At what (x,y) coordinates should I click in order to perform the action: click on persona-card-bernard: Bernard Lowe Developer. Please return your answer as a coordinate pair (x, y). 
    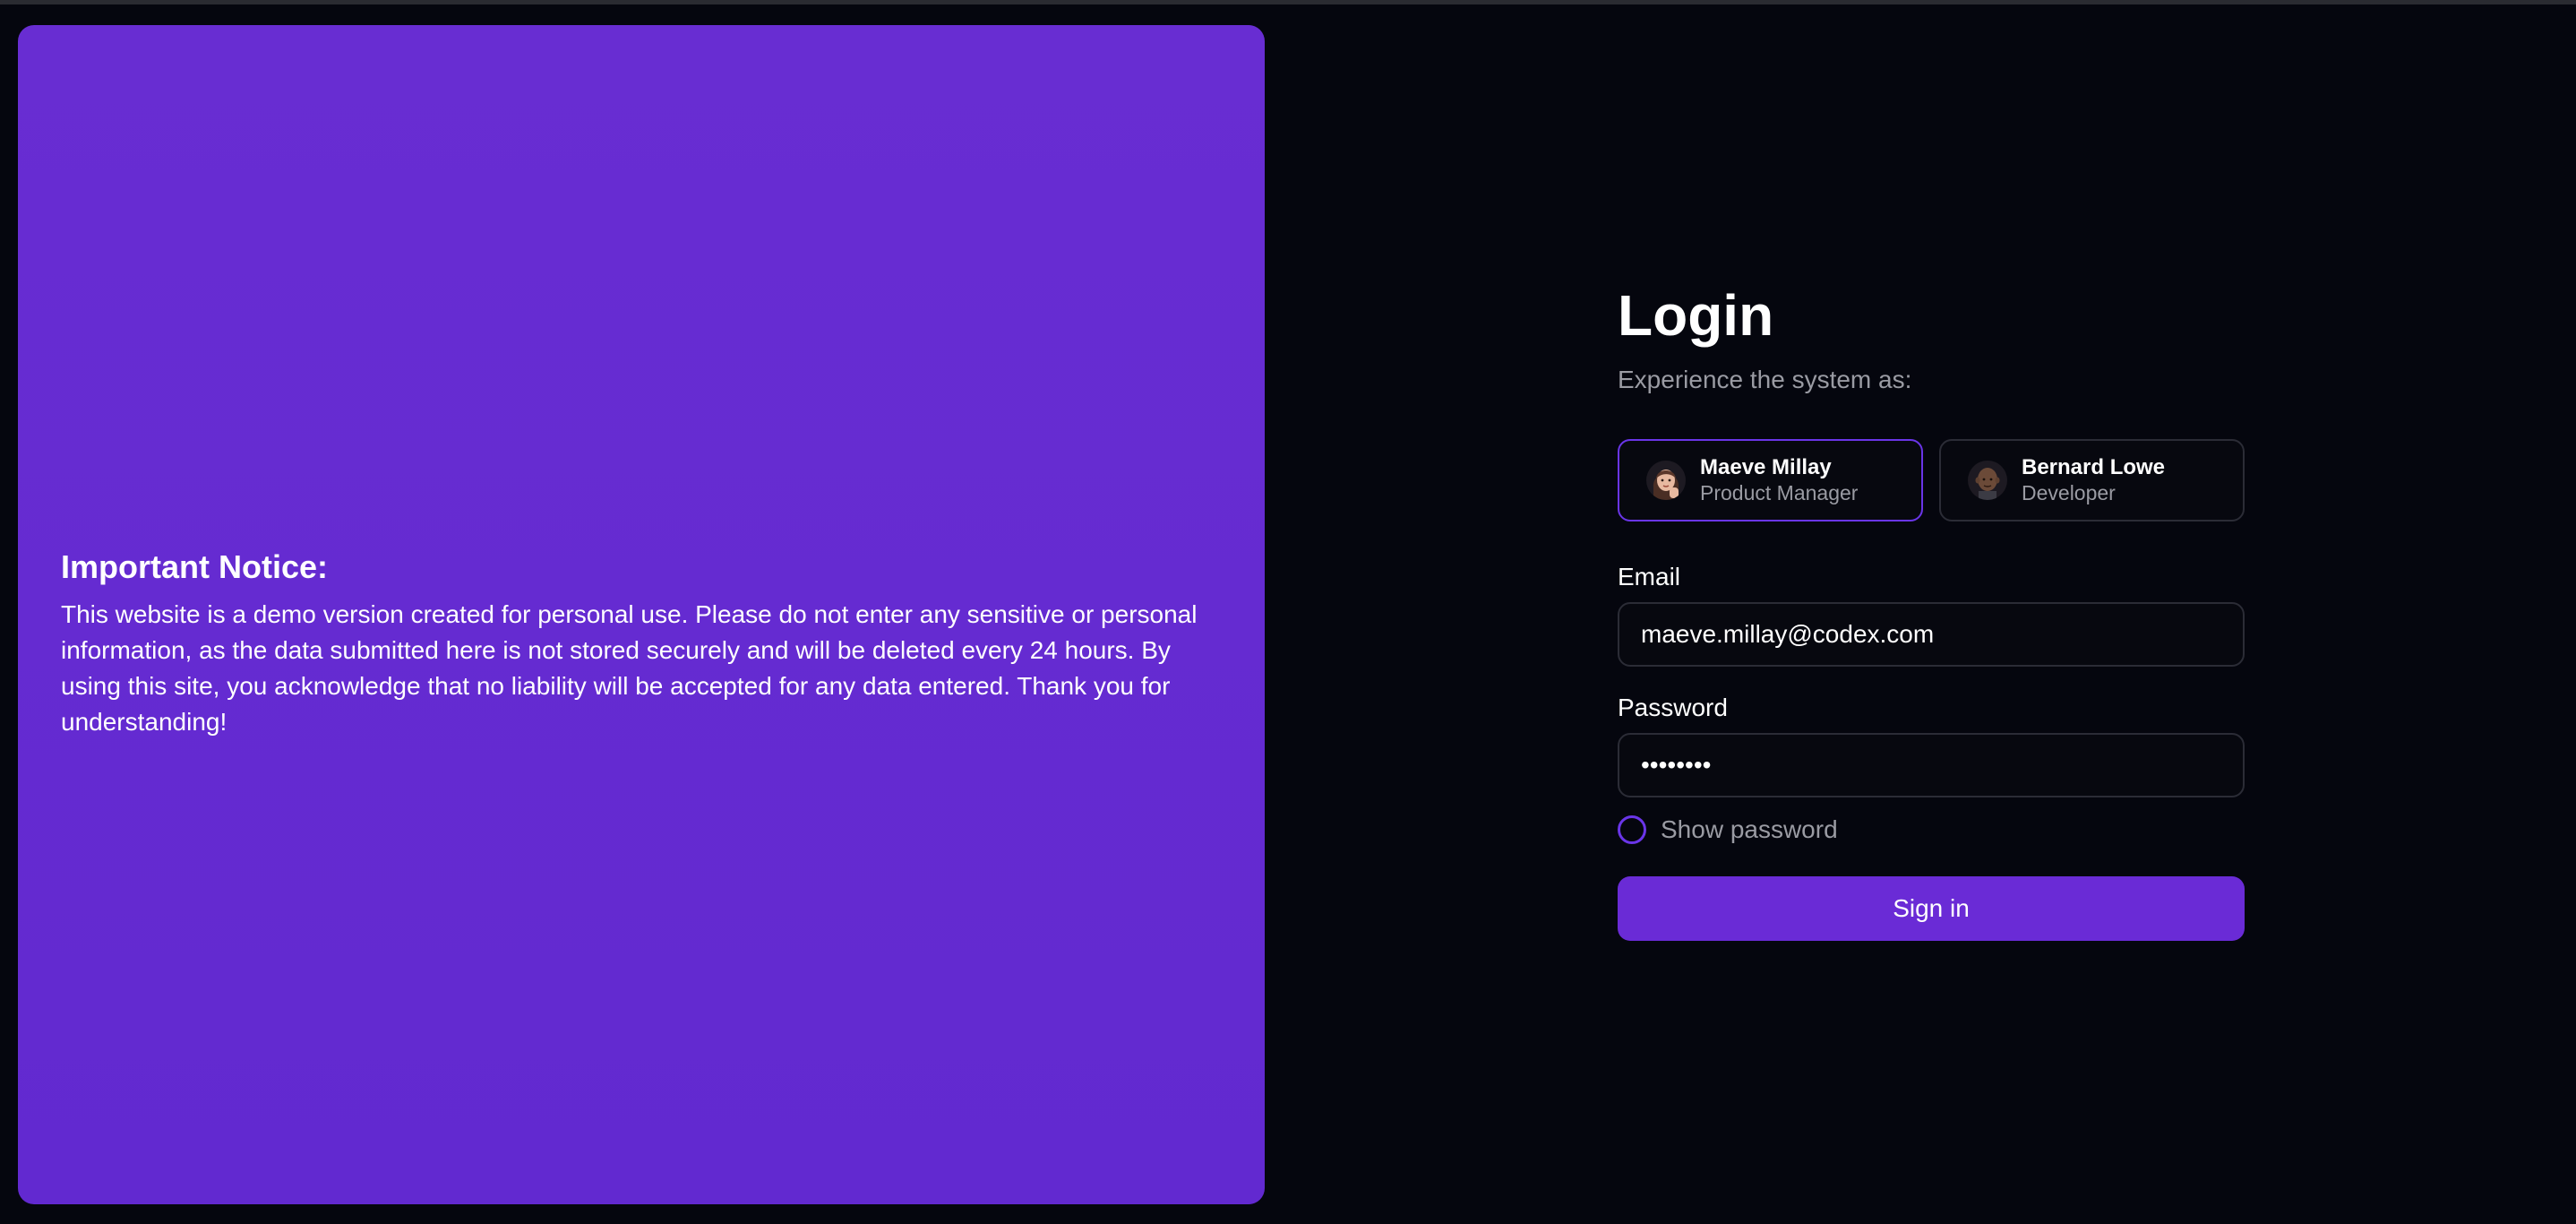
    Looking at the image, I should click on (2092, 480).